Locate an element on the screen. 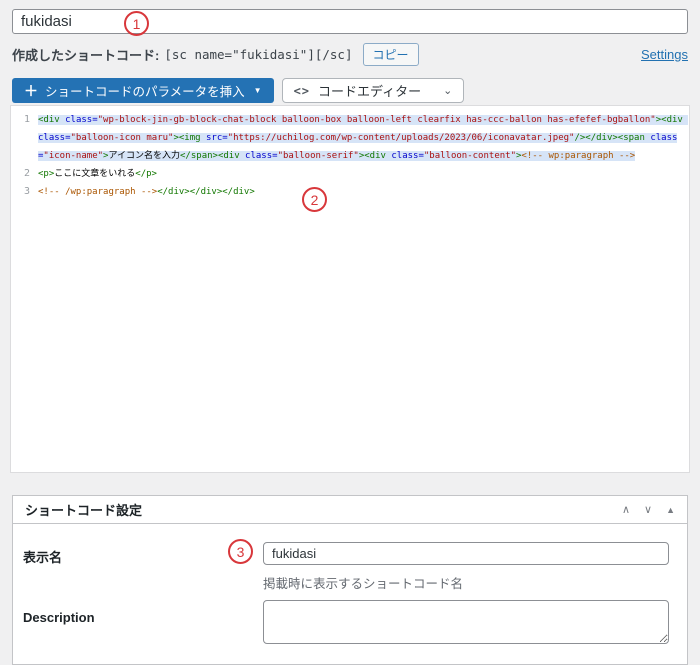  editor-mode-dropdown: <> コードエディター ⌄ is located at coordinates (373, 90).